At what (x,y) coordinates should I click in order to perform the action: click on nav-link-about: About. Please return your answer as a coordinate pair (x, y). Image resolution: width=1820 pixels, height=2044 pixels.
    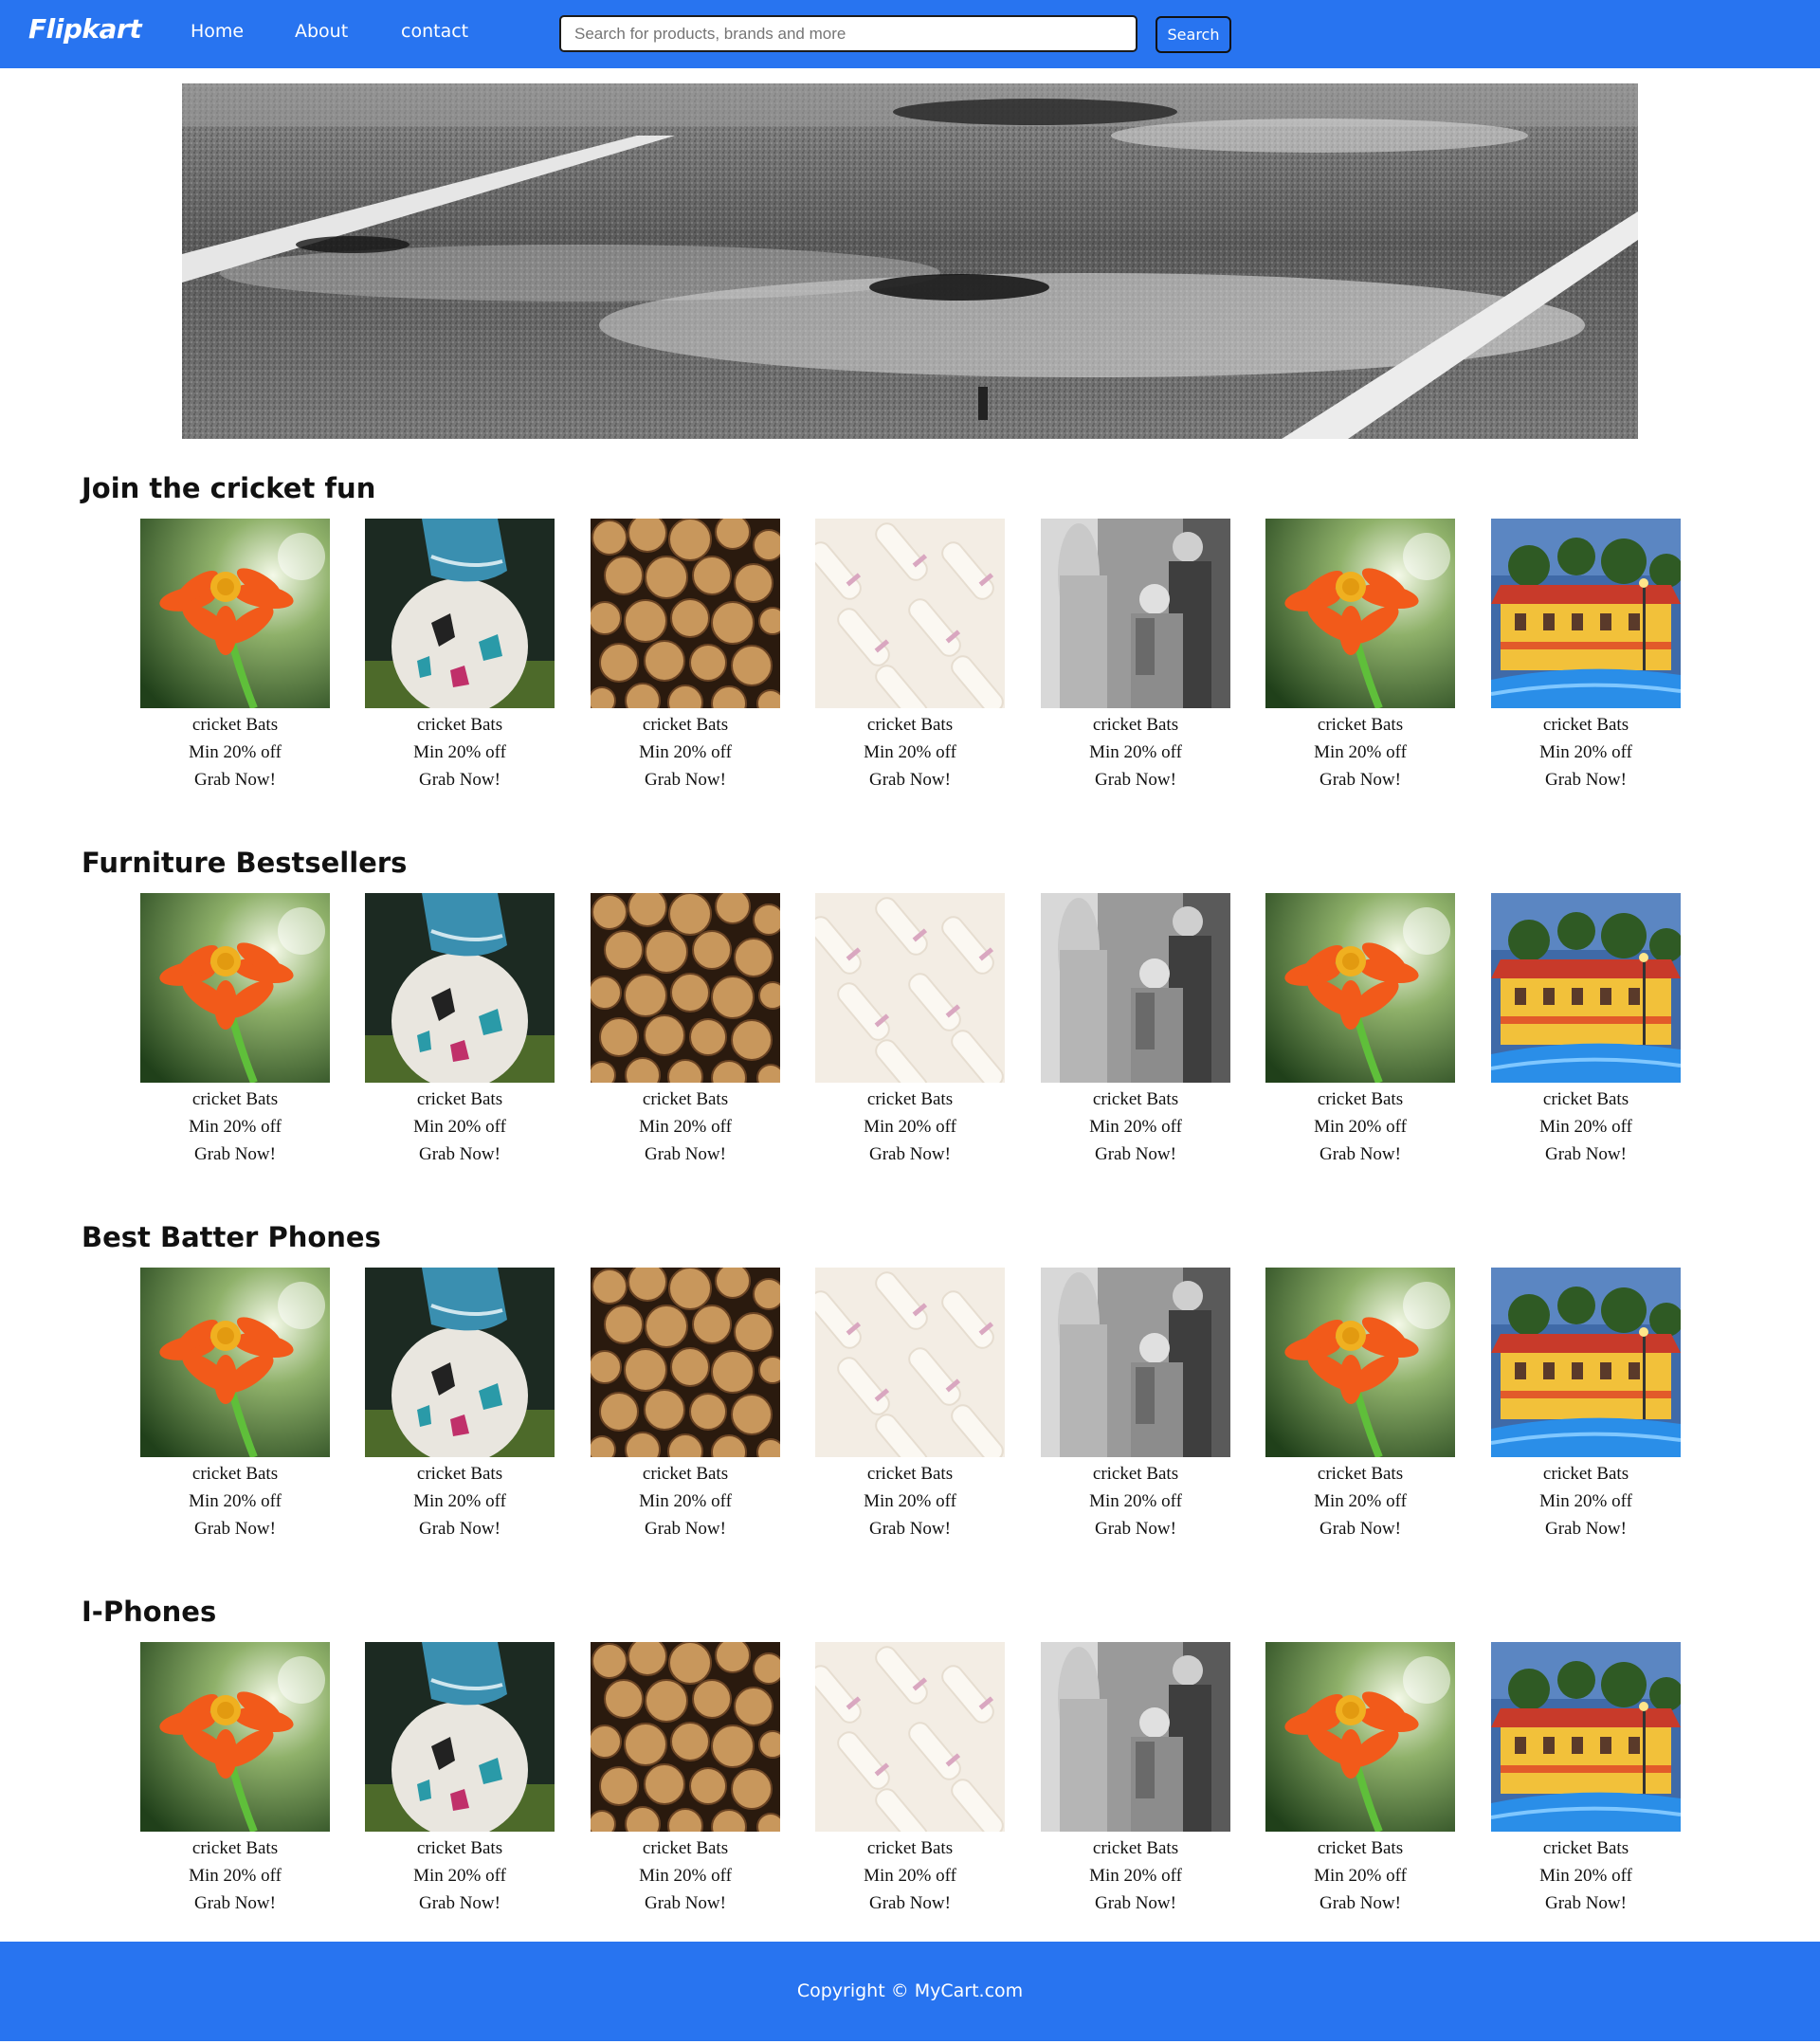
    Looking at the image, I should click on (321, 31).